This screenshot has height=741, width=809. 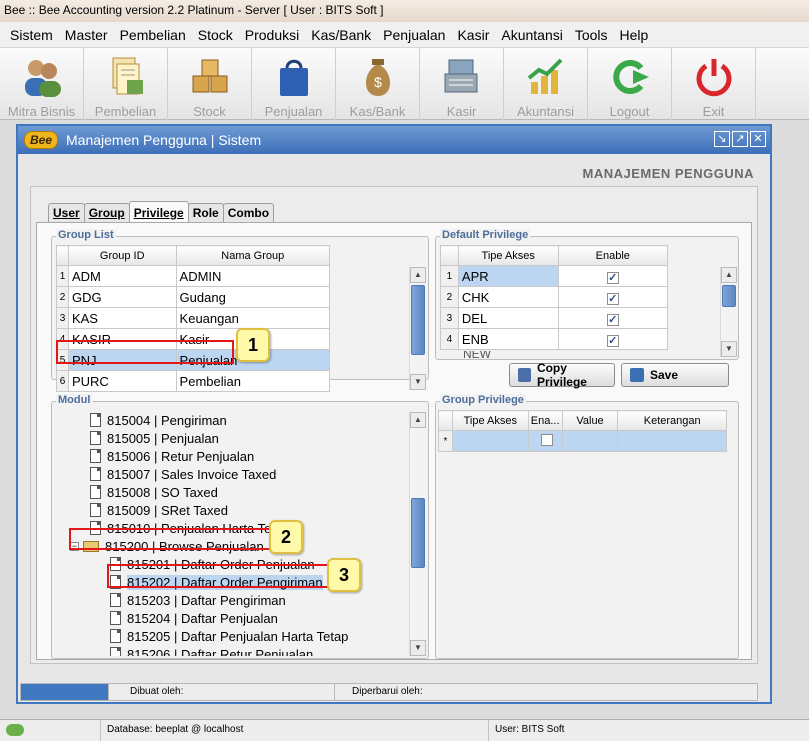 I want to click on toolbar-kas-bank-button: $ Kas/Bank, so click(x=378, y=84).